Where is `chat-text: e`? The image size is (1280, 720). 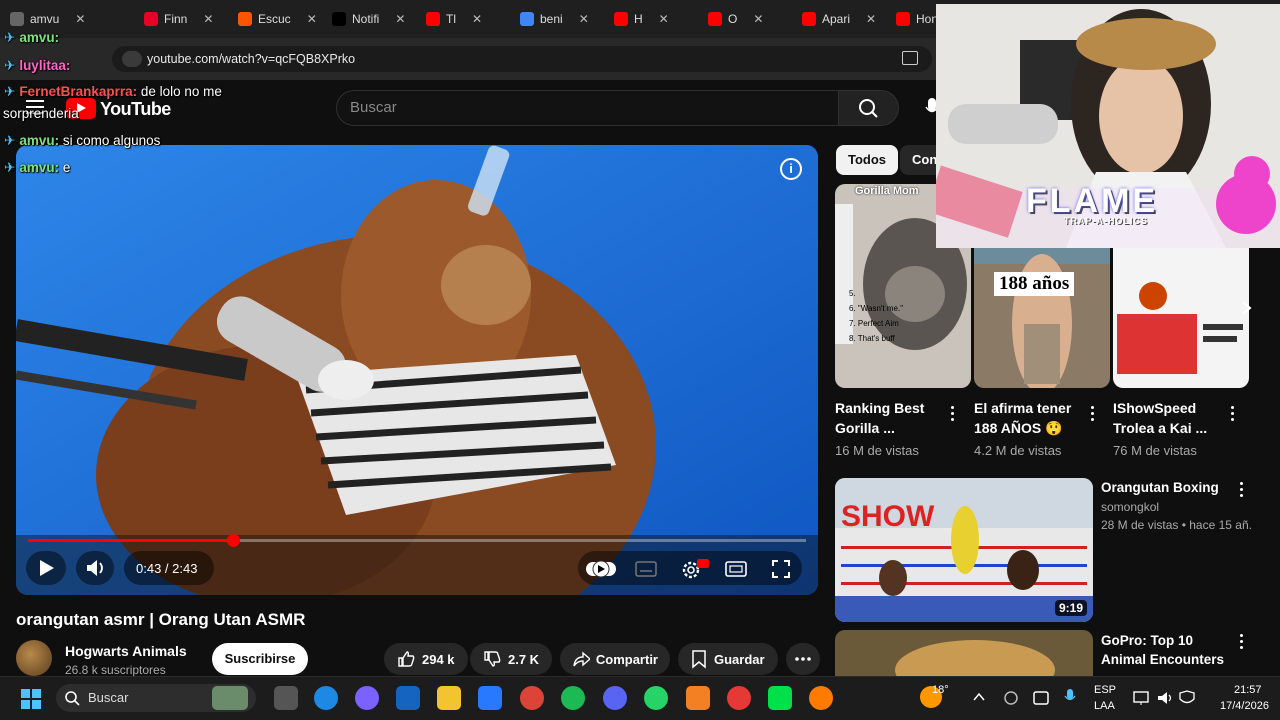
chat-text: e is located at coordinates (66, 167).